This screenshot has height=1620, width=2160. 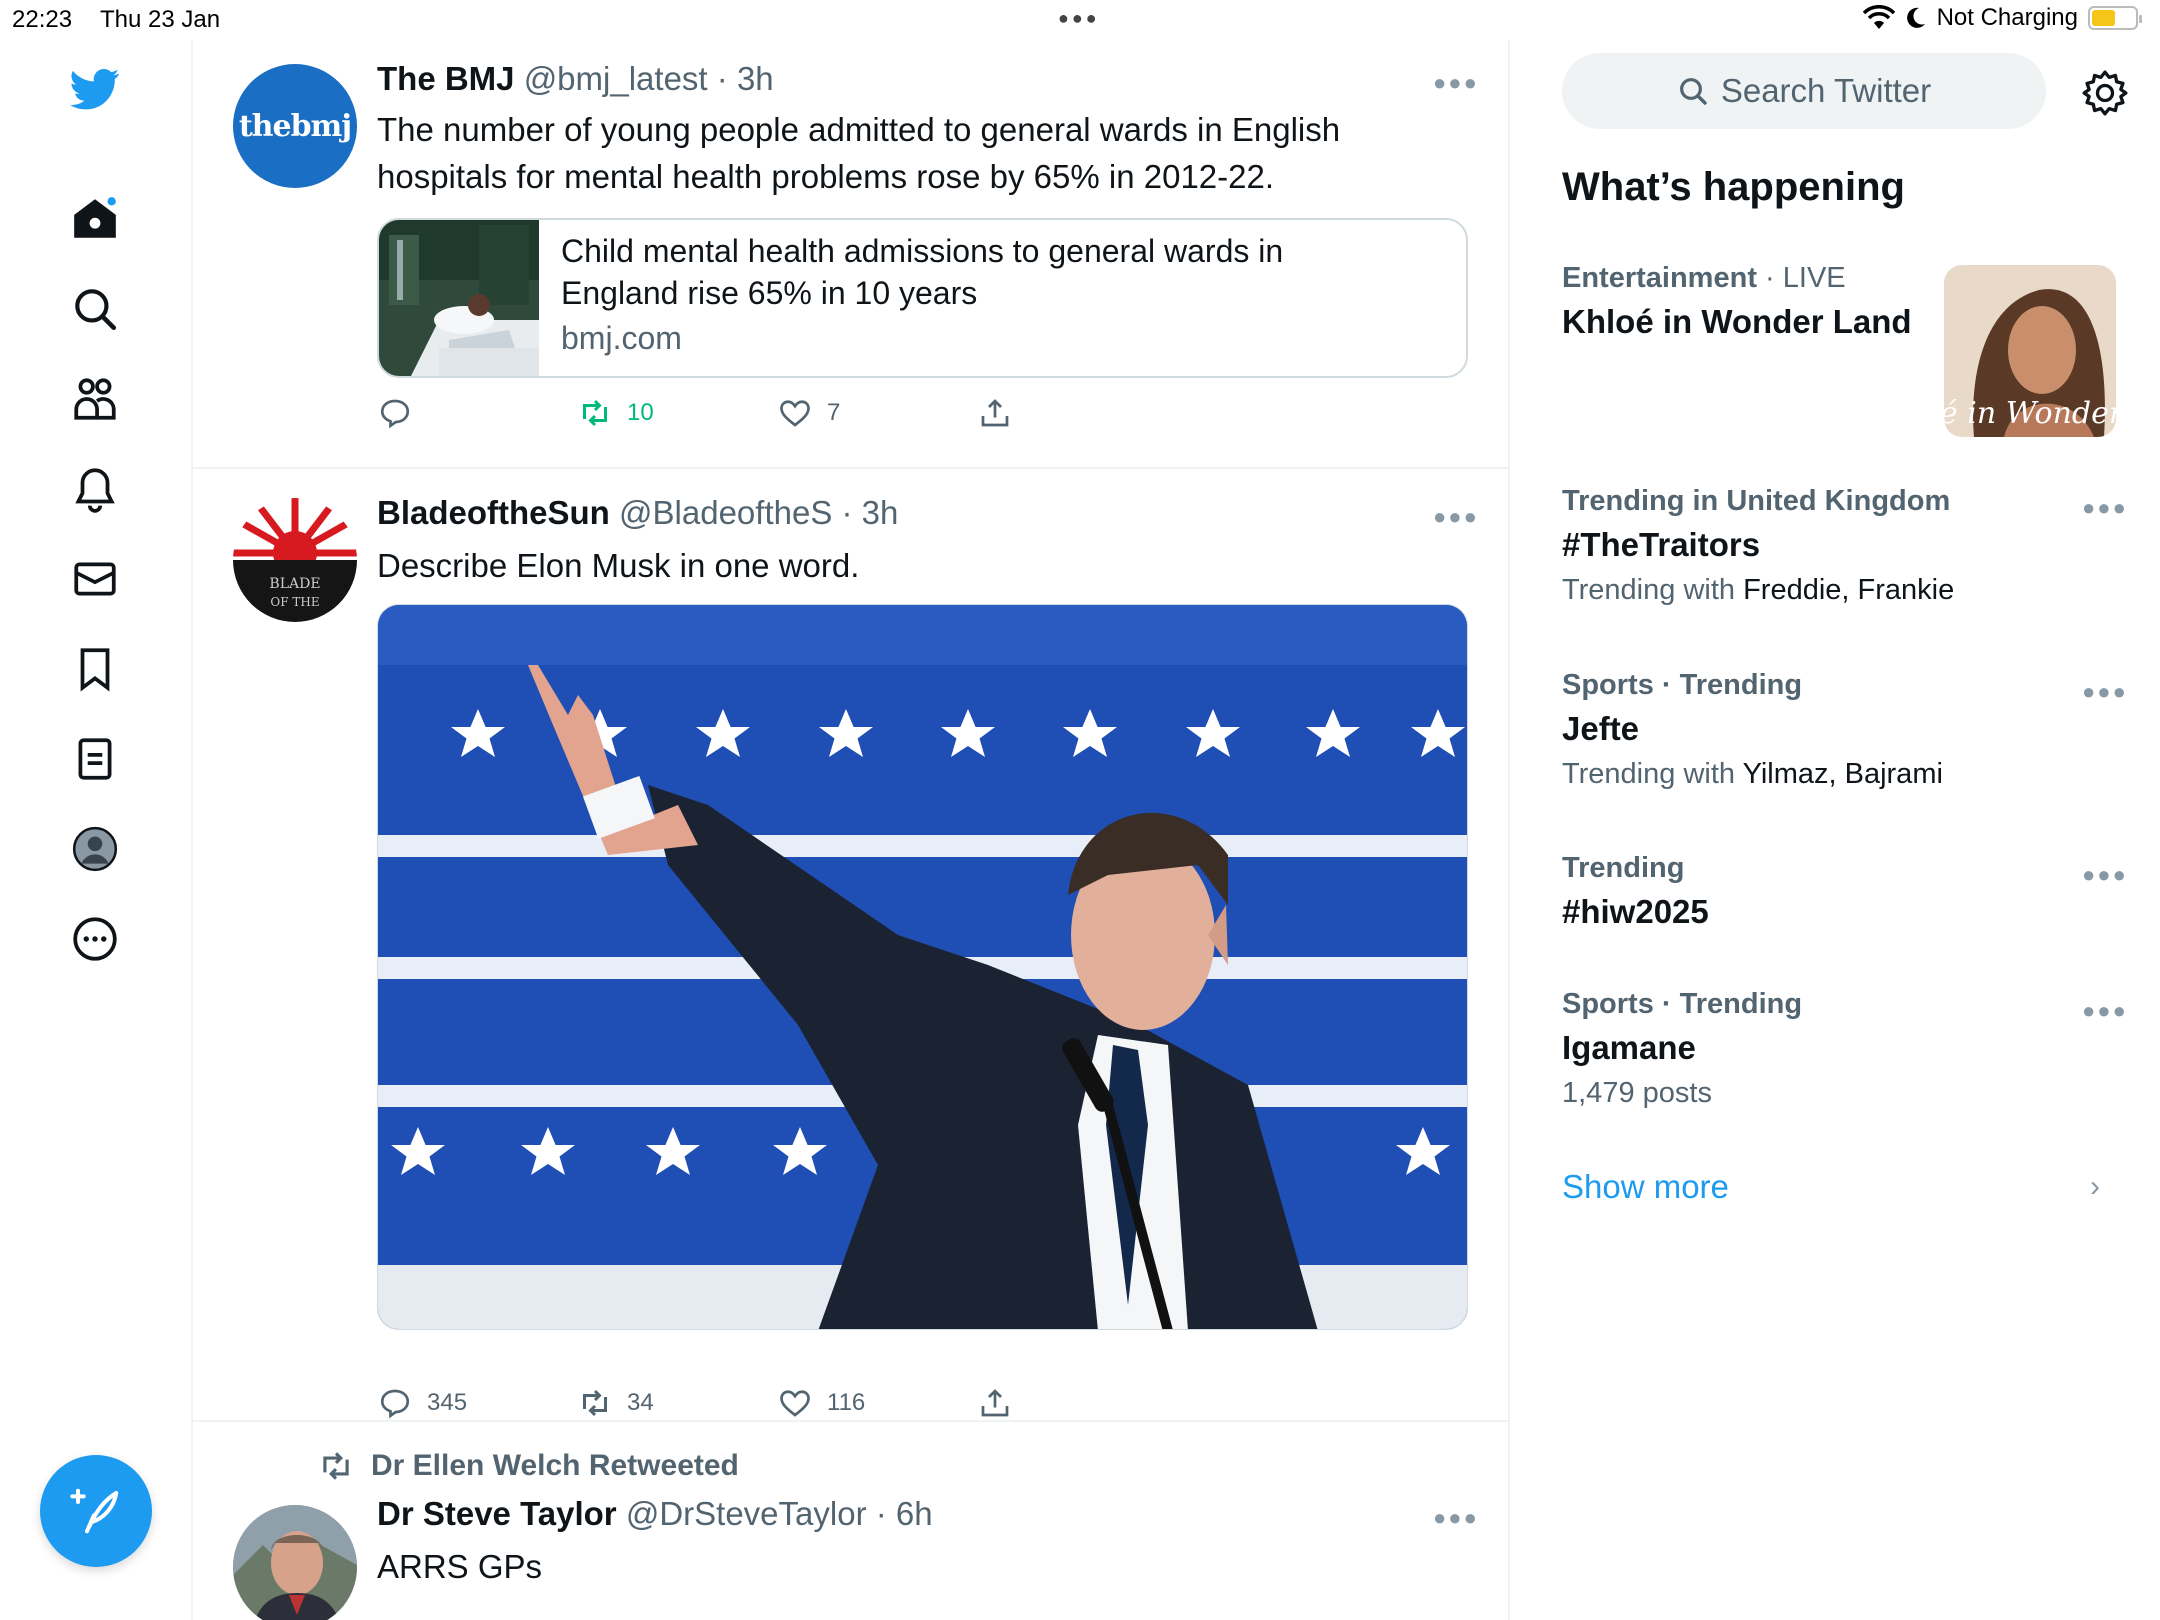 I want to click on tweet-text: ARRS GPs, so click(x=459, y=1566).